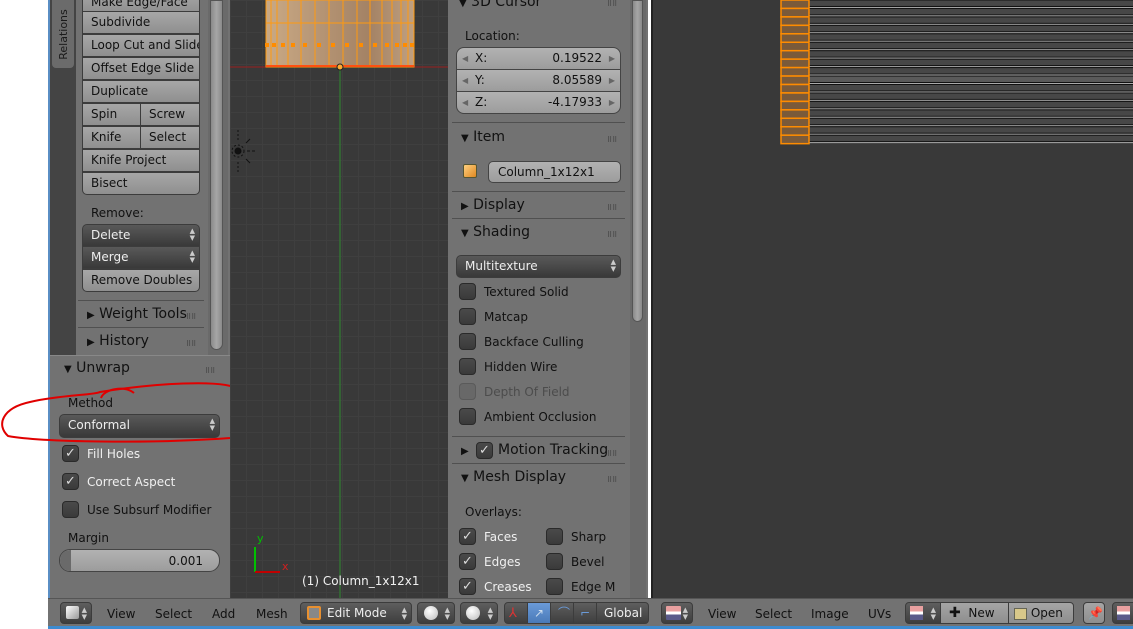  Describe the element at coordinates (467, 536) in the screenshot. I see `faces-checkbox: ✓` at that location.